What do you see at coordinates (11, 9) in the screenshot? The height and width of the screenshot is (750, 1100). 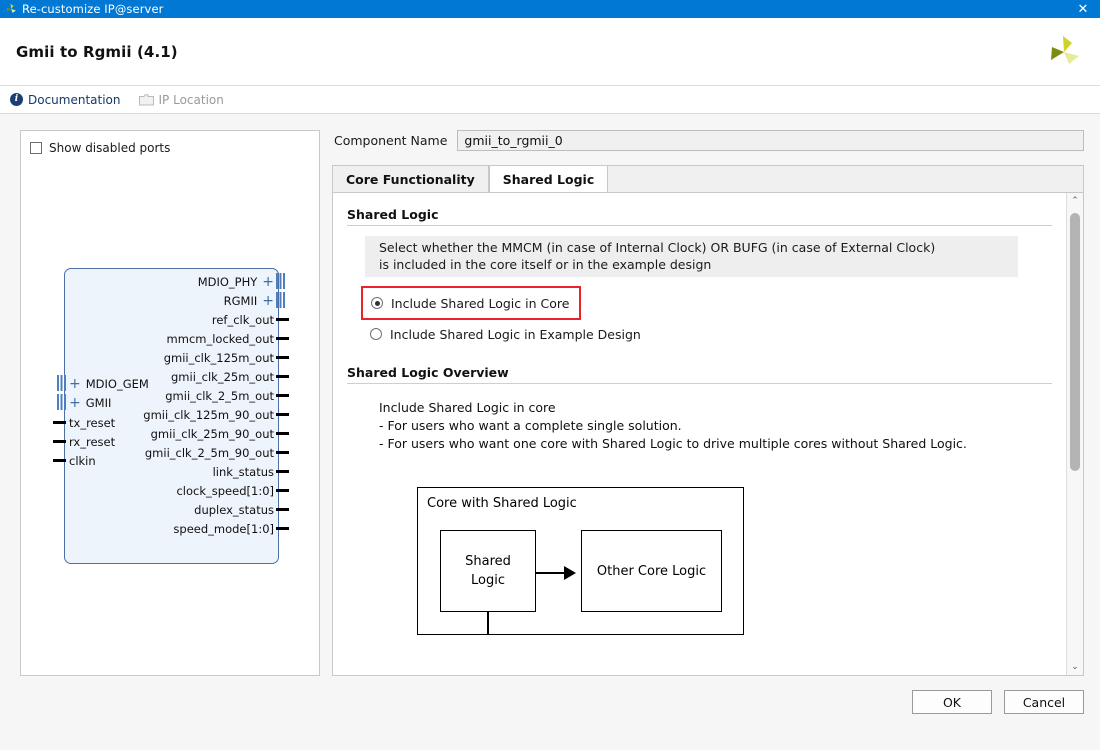 I see `xilinx-logo-icon` at bounding box center [11, 9].